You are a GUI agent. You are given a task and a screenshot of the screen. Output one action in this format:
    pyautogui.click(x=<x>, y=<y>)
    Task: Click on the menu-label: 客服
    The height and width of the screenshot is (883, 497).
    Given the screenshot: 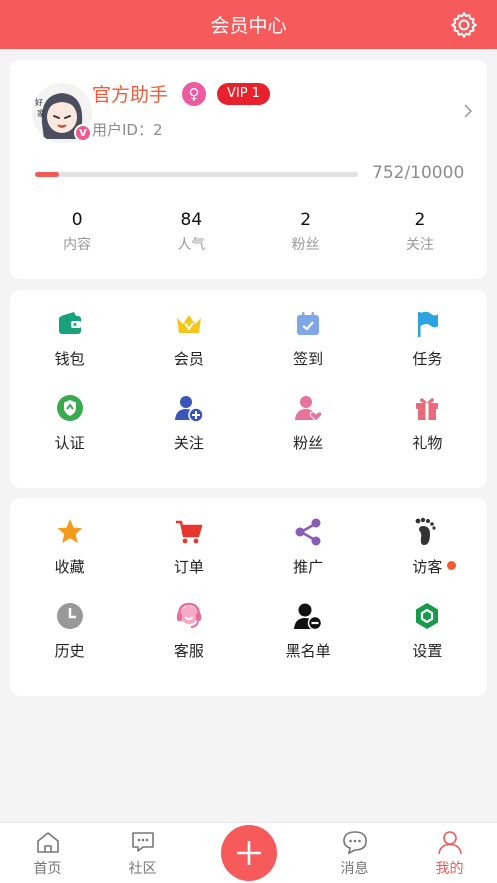 What is the action you would take?
    pyautogui.click(x=188, y=651)
    